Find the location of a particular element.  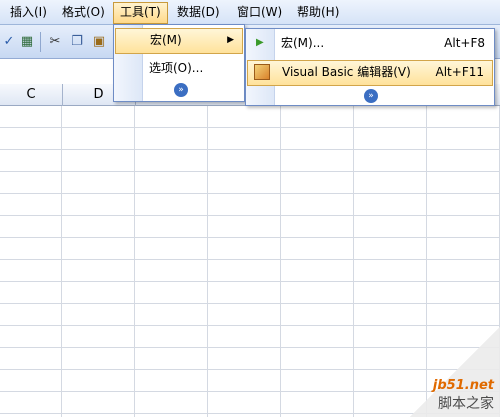

vb-editor-icon is located at coordinates (262, 72).